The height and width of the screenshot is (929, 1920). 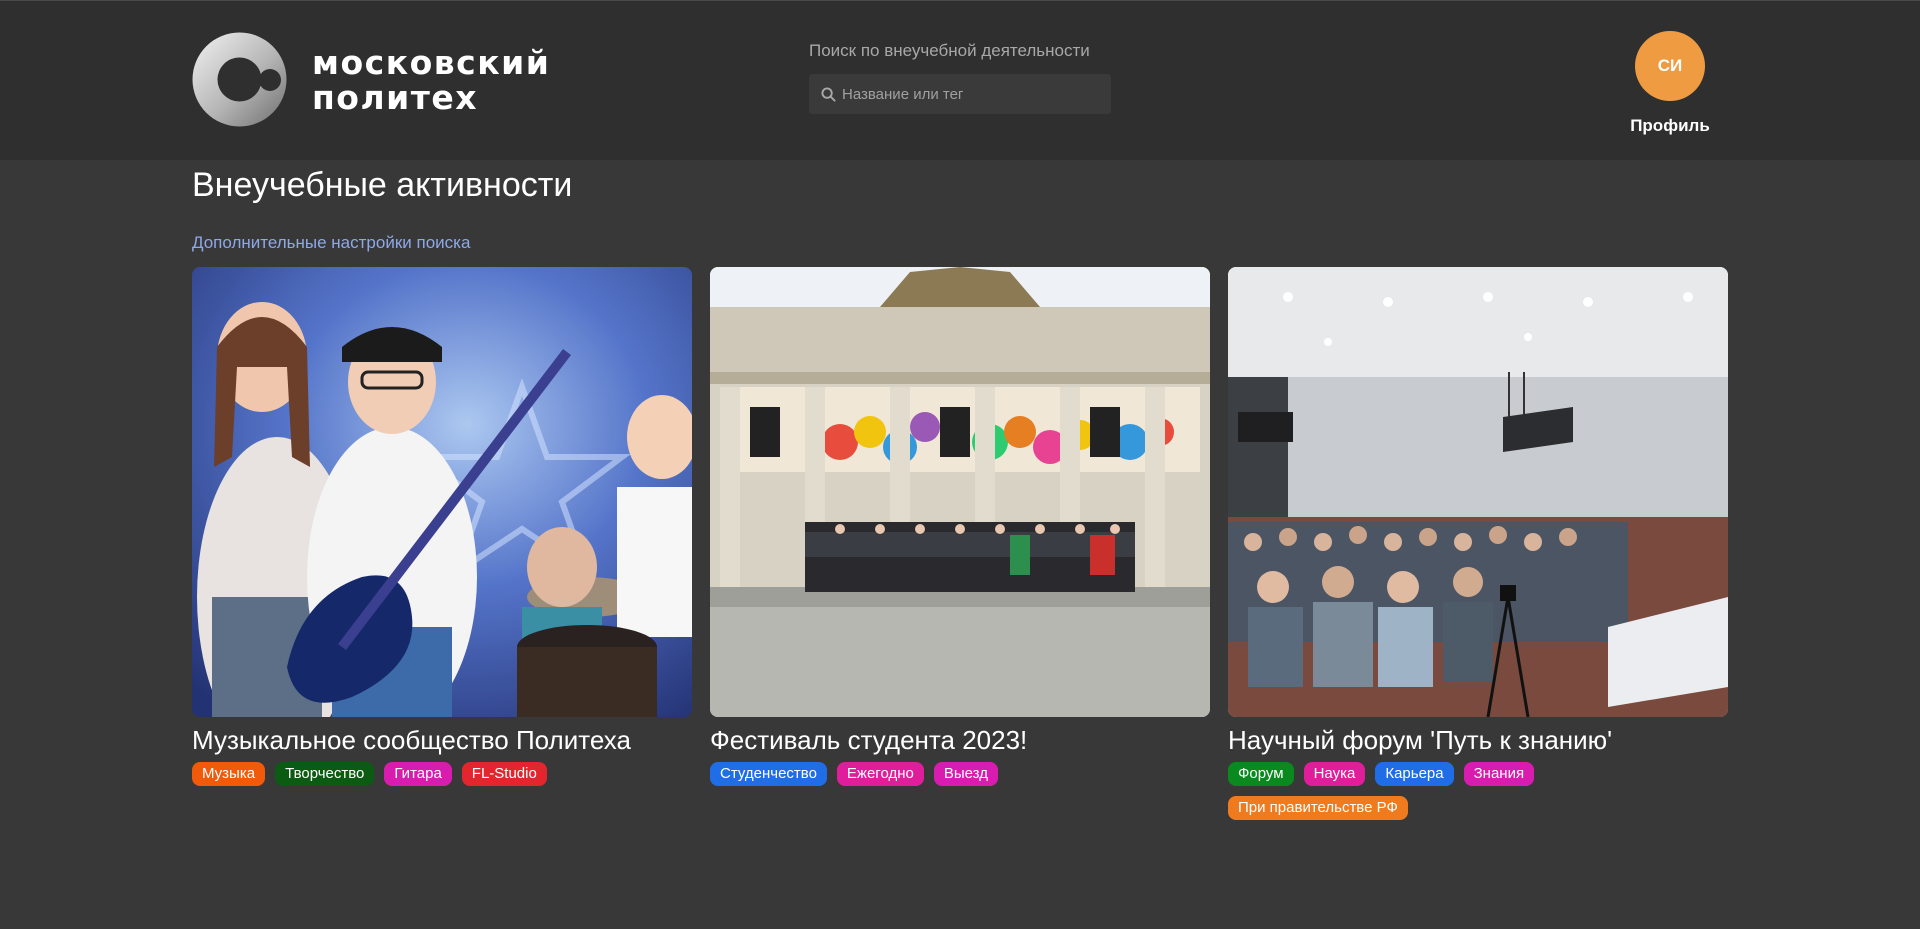 I want to click on search-title: Поиск по внеучебной деятельности, so click(x=949, y=50).